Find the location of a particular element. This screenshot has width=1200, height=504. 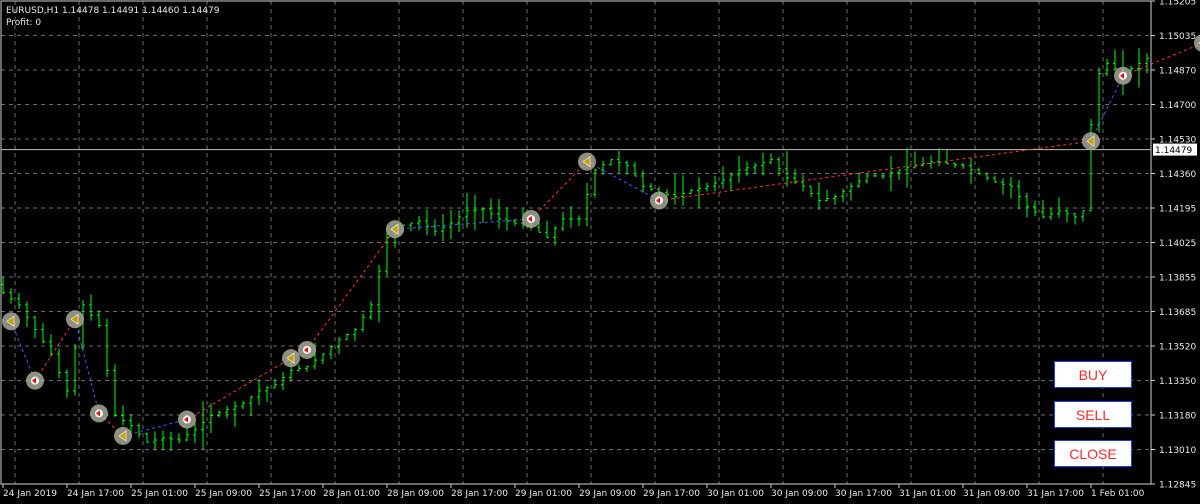

buy-button: BUY is located at coordinates (1093, 374).